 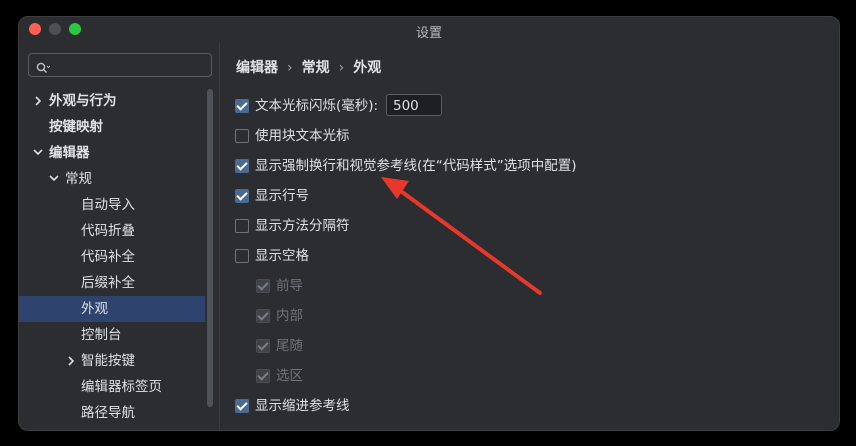 What do you see at coordinates (120, 65) in the screenshot?
I see `search-input` at bounding box center [120, 65].